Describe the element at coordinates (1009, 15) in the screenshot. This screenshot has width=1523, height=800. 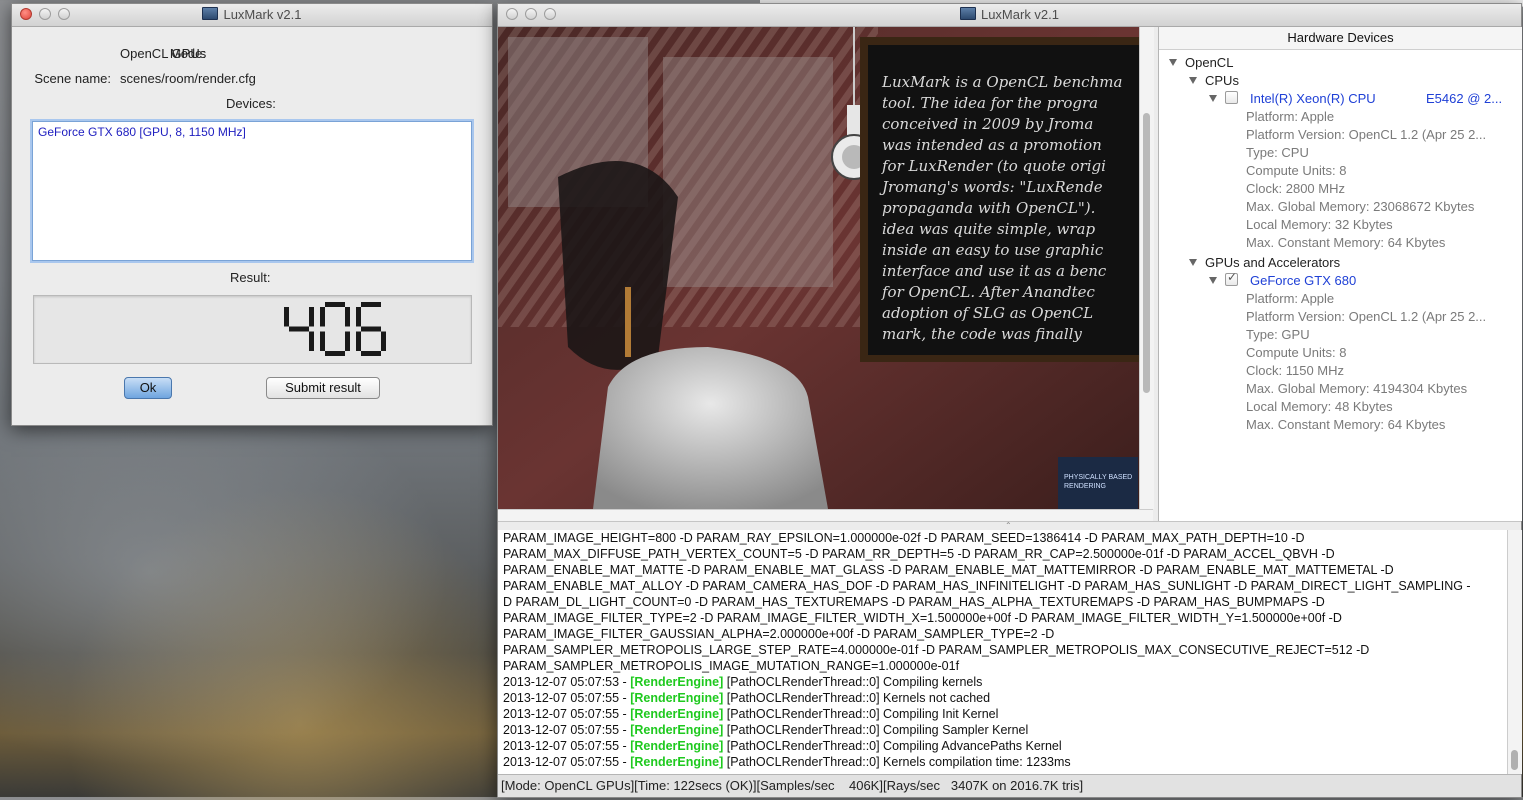
I see `main-window-titlebar: LuxMark v2.1` at that location.